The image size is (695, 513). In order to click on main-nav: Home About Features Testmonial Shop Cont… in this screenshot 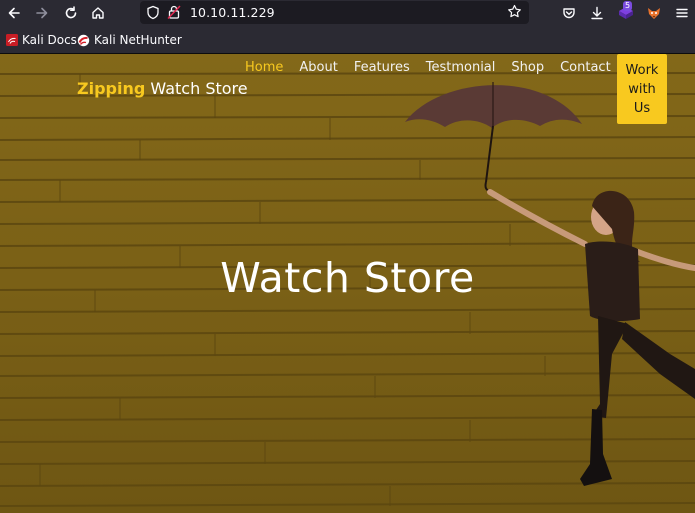, I will do `click(436, 67)`.